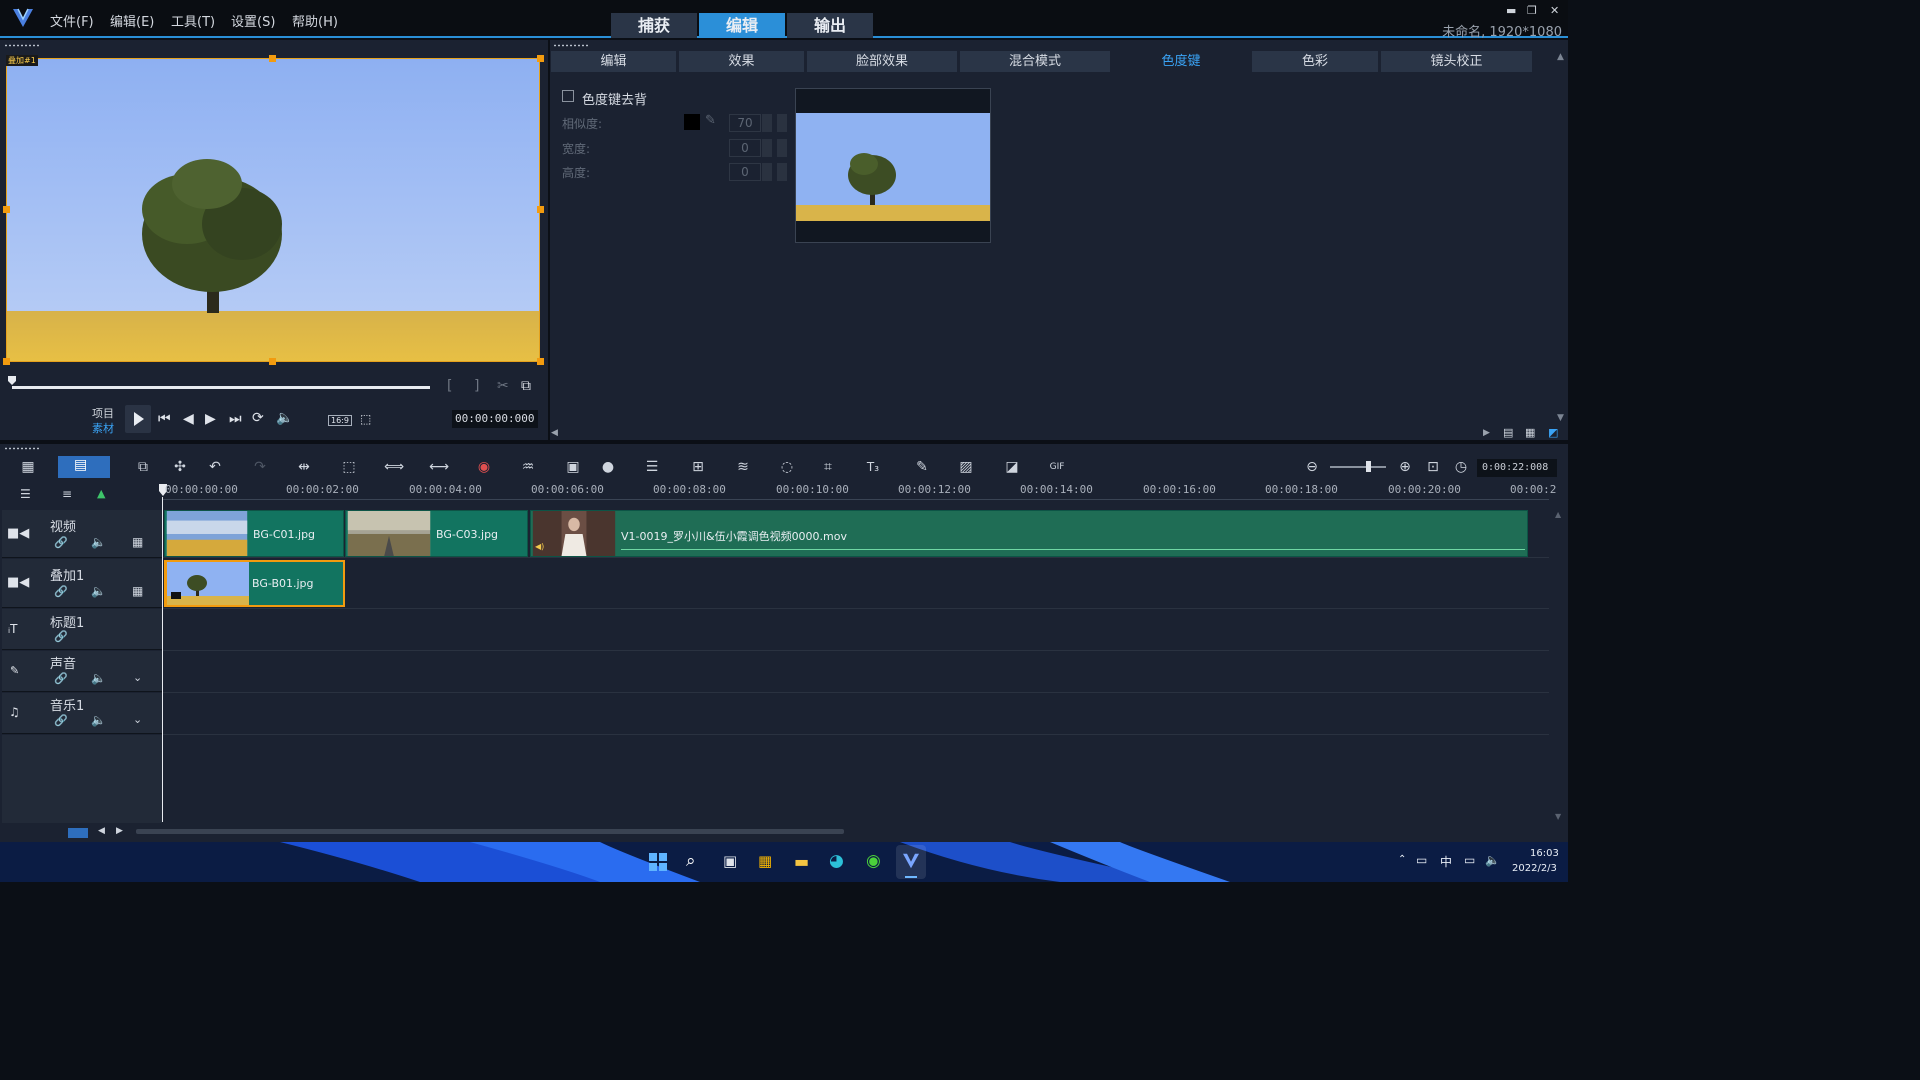  I want to click on speaker-icon: 🔈, so click(1492, 860).